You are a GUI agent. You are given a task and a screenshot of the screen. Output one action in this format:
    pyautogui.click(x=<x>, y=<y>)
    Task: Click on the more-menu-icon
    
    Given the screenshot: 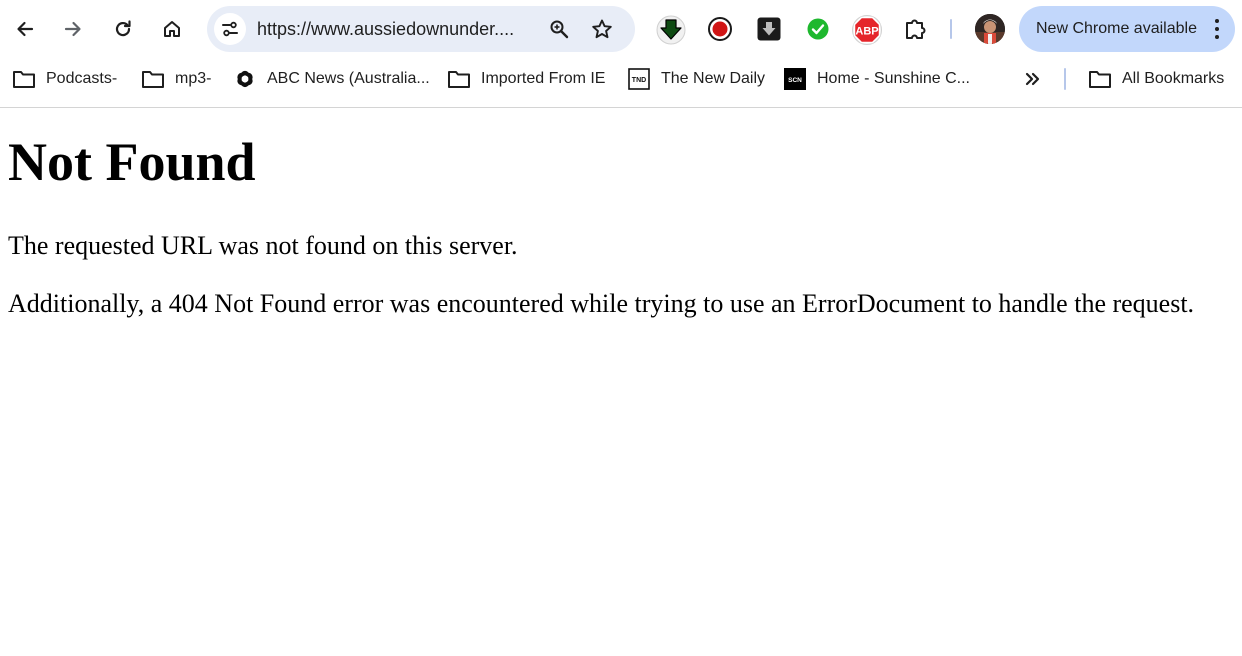 What is the action you would take?
    pyautogui.click(x=1217, y=29)
    